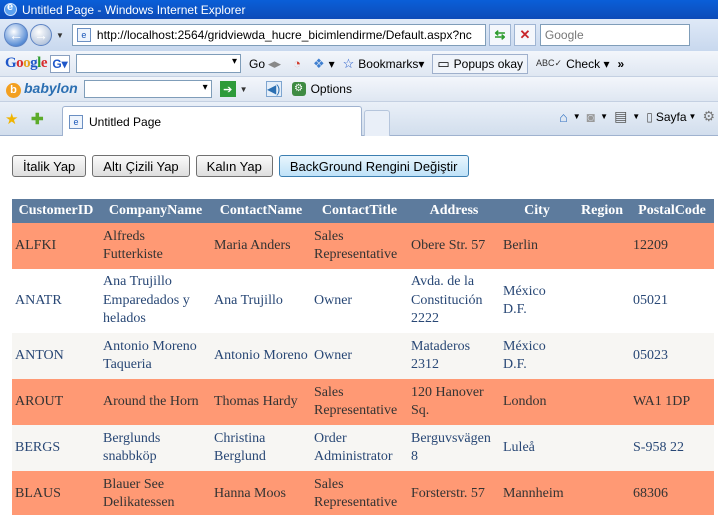 The height and width of the screenshot is (515, 718). I want to click on google-menu-button: G ▾, so click(60, 63).